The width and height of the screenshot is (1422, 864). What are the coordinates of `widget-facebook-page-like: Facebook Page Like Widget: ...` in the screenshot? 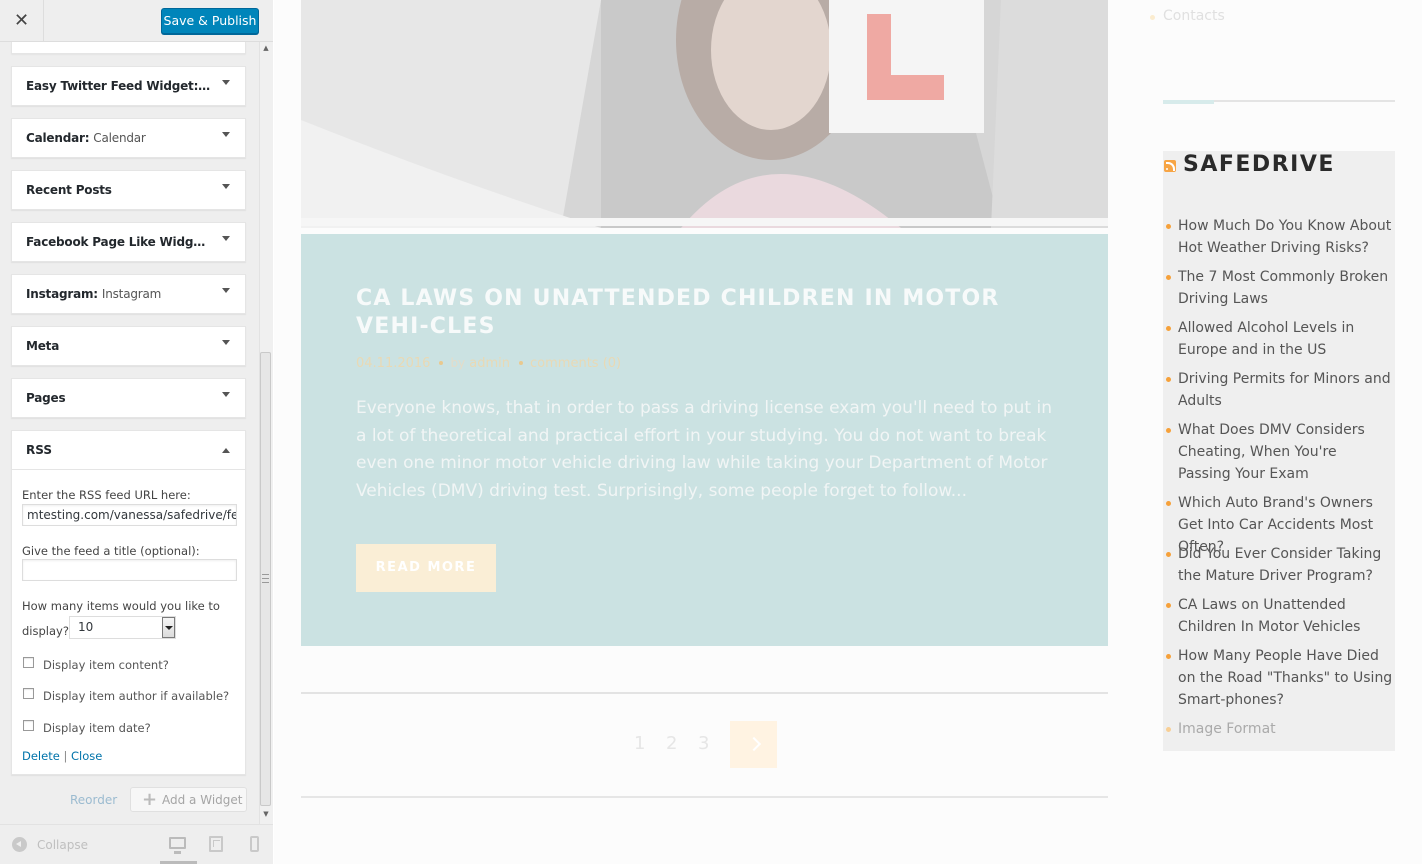 It's located at (128, 242).